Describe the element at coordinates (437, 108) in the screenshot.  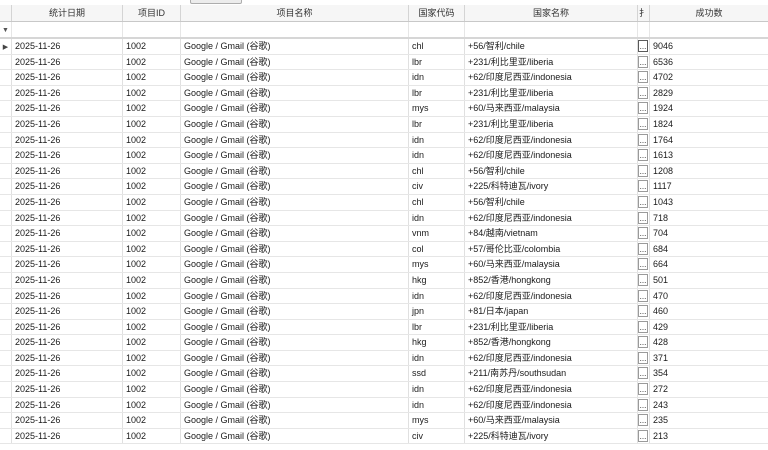
I see `cell-country-code: mys` at that location.